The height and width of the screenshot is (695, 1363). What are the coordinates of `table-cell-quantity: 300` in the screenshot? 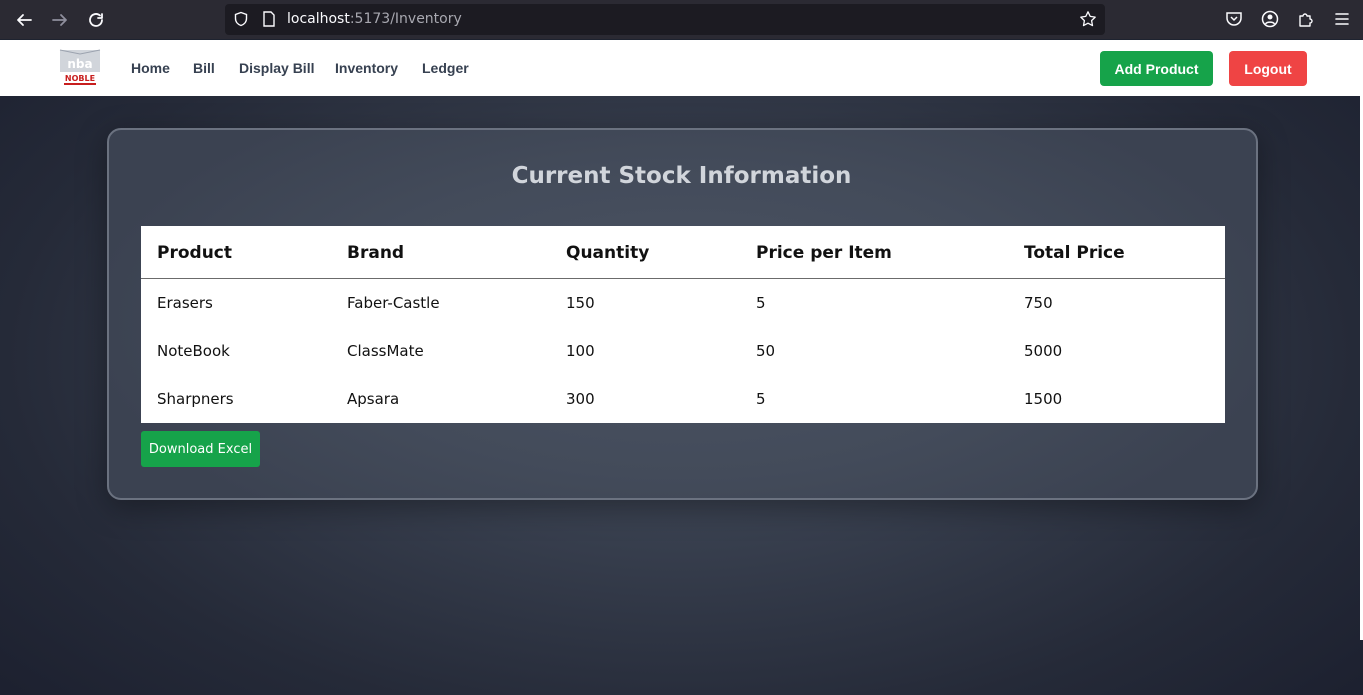 It's located at (580, 399).